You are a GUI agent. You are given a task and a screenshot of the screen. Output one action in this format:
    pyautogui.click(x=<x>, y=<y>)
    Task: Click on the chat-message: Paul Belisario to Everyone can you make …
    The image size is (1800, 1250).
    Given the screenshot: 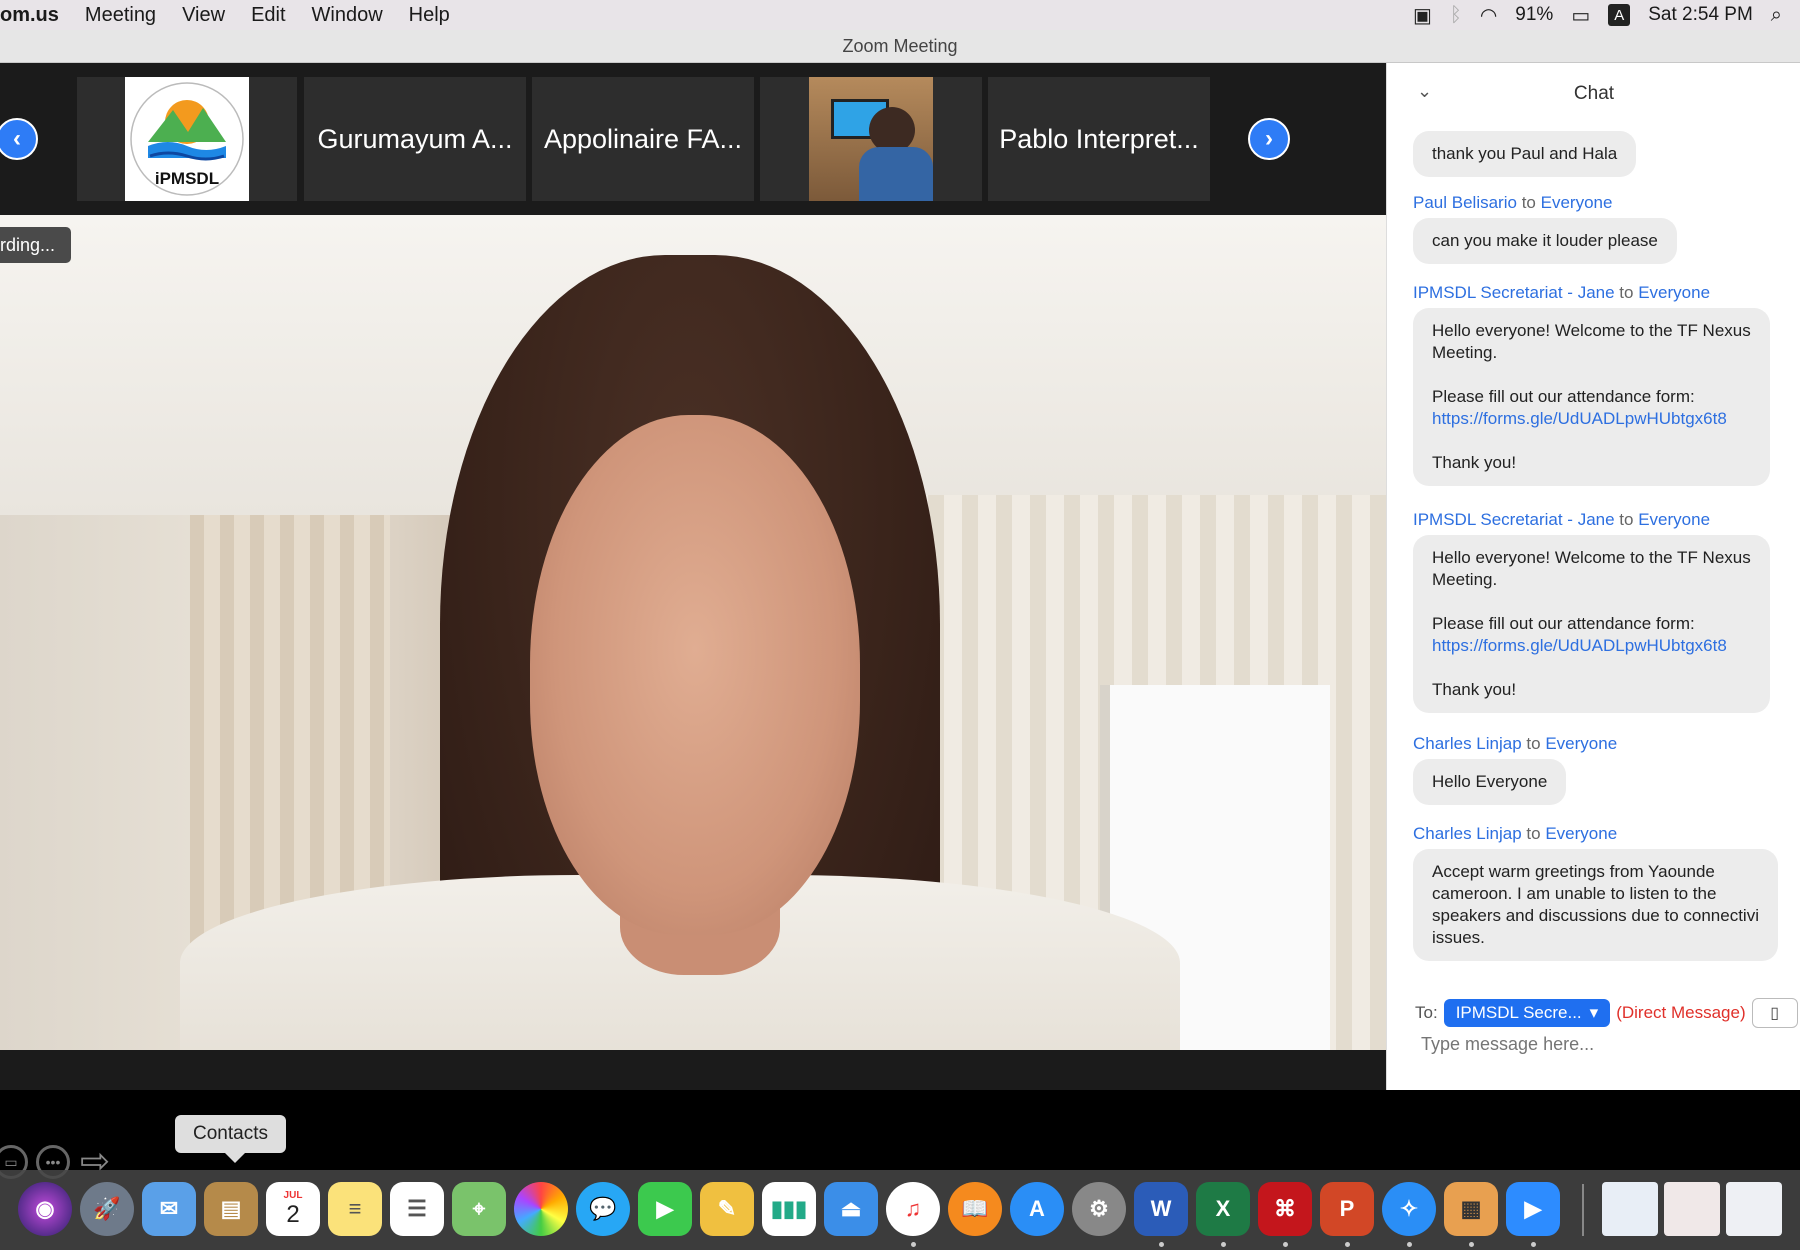 What is the action you would take?
    pyautogui.click(x=1545, y=228)
    